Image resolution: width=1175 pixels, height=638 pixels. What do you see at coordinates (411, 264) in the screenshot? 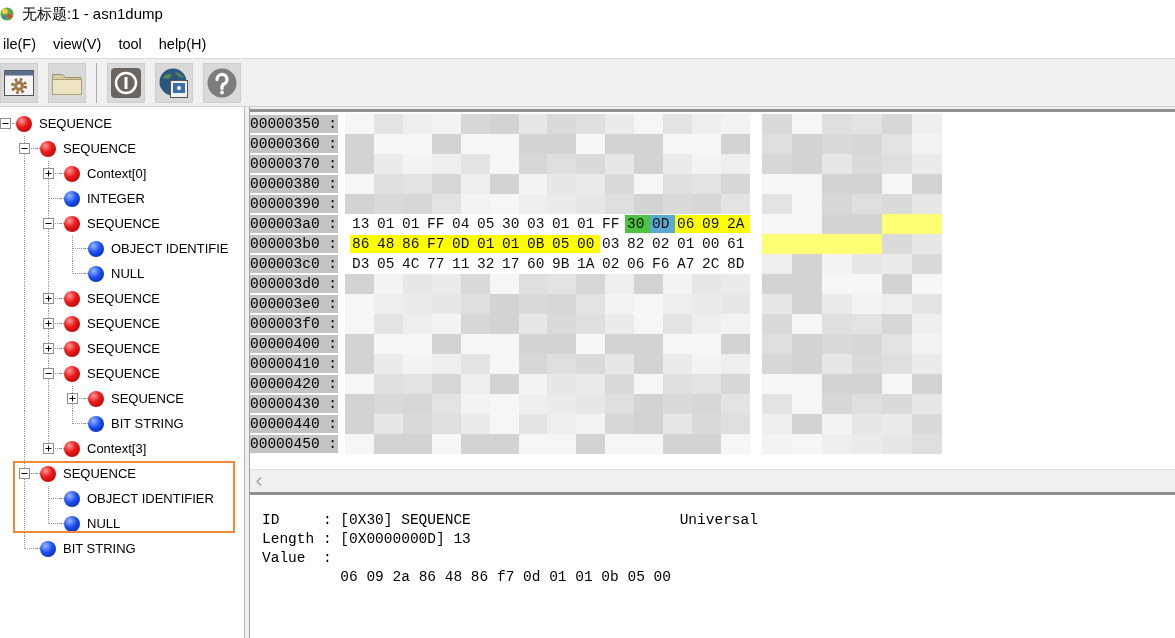
I see `hex-byte: 4C` at bounding box center [411, 264].